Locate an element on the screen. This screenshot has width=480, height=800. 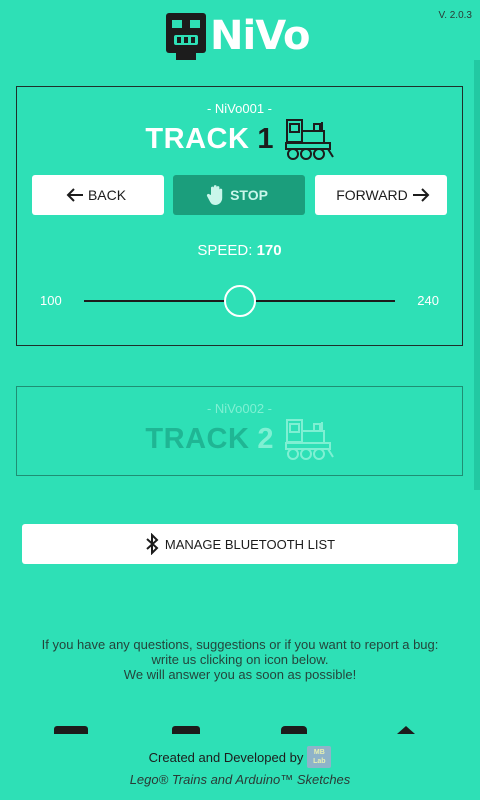
footer-subtitle: Lego® Trains and Arduino™ Sketches is located at coordinates (240, 779).